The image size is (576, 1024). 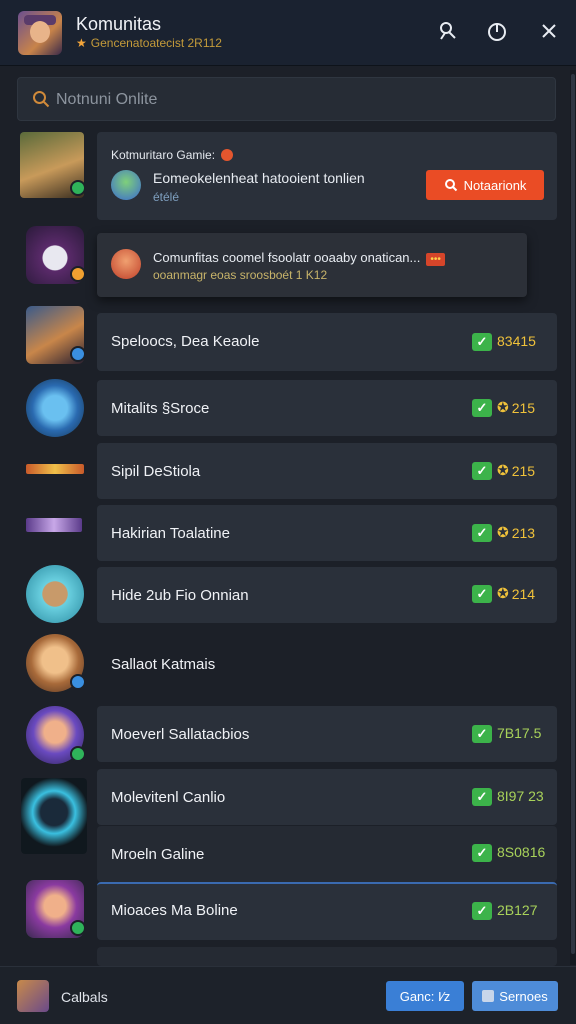 What do you see at coordinates (425, 996) in the screenshot?
I see `primary-footer-button: Ganc: I⁄z` at bounding box center [425, 996].